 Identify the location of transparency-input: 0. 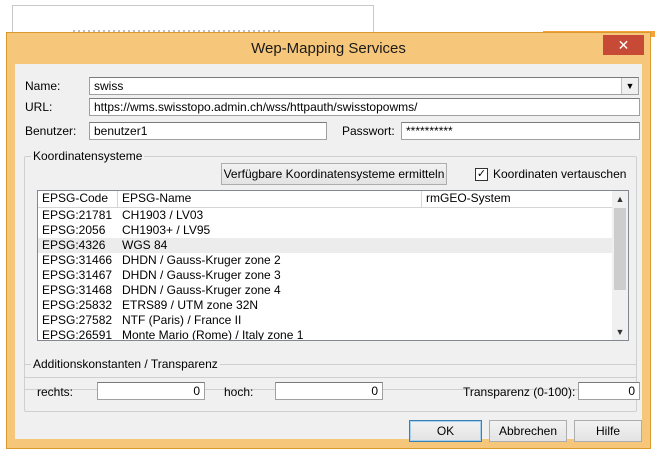
(609, 391).